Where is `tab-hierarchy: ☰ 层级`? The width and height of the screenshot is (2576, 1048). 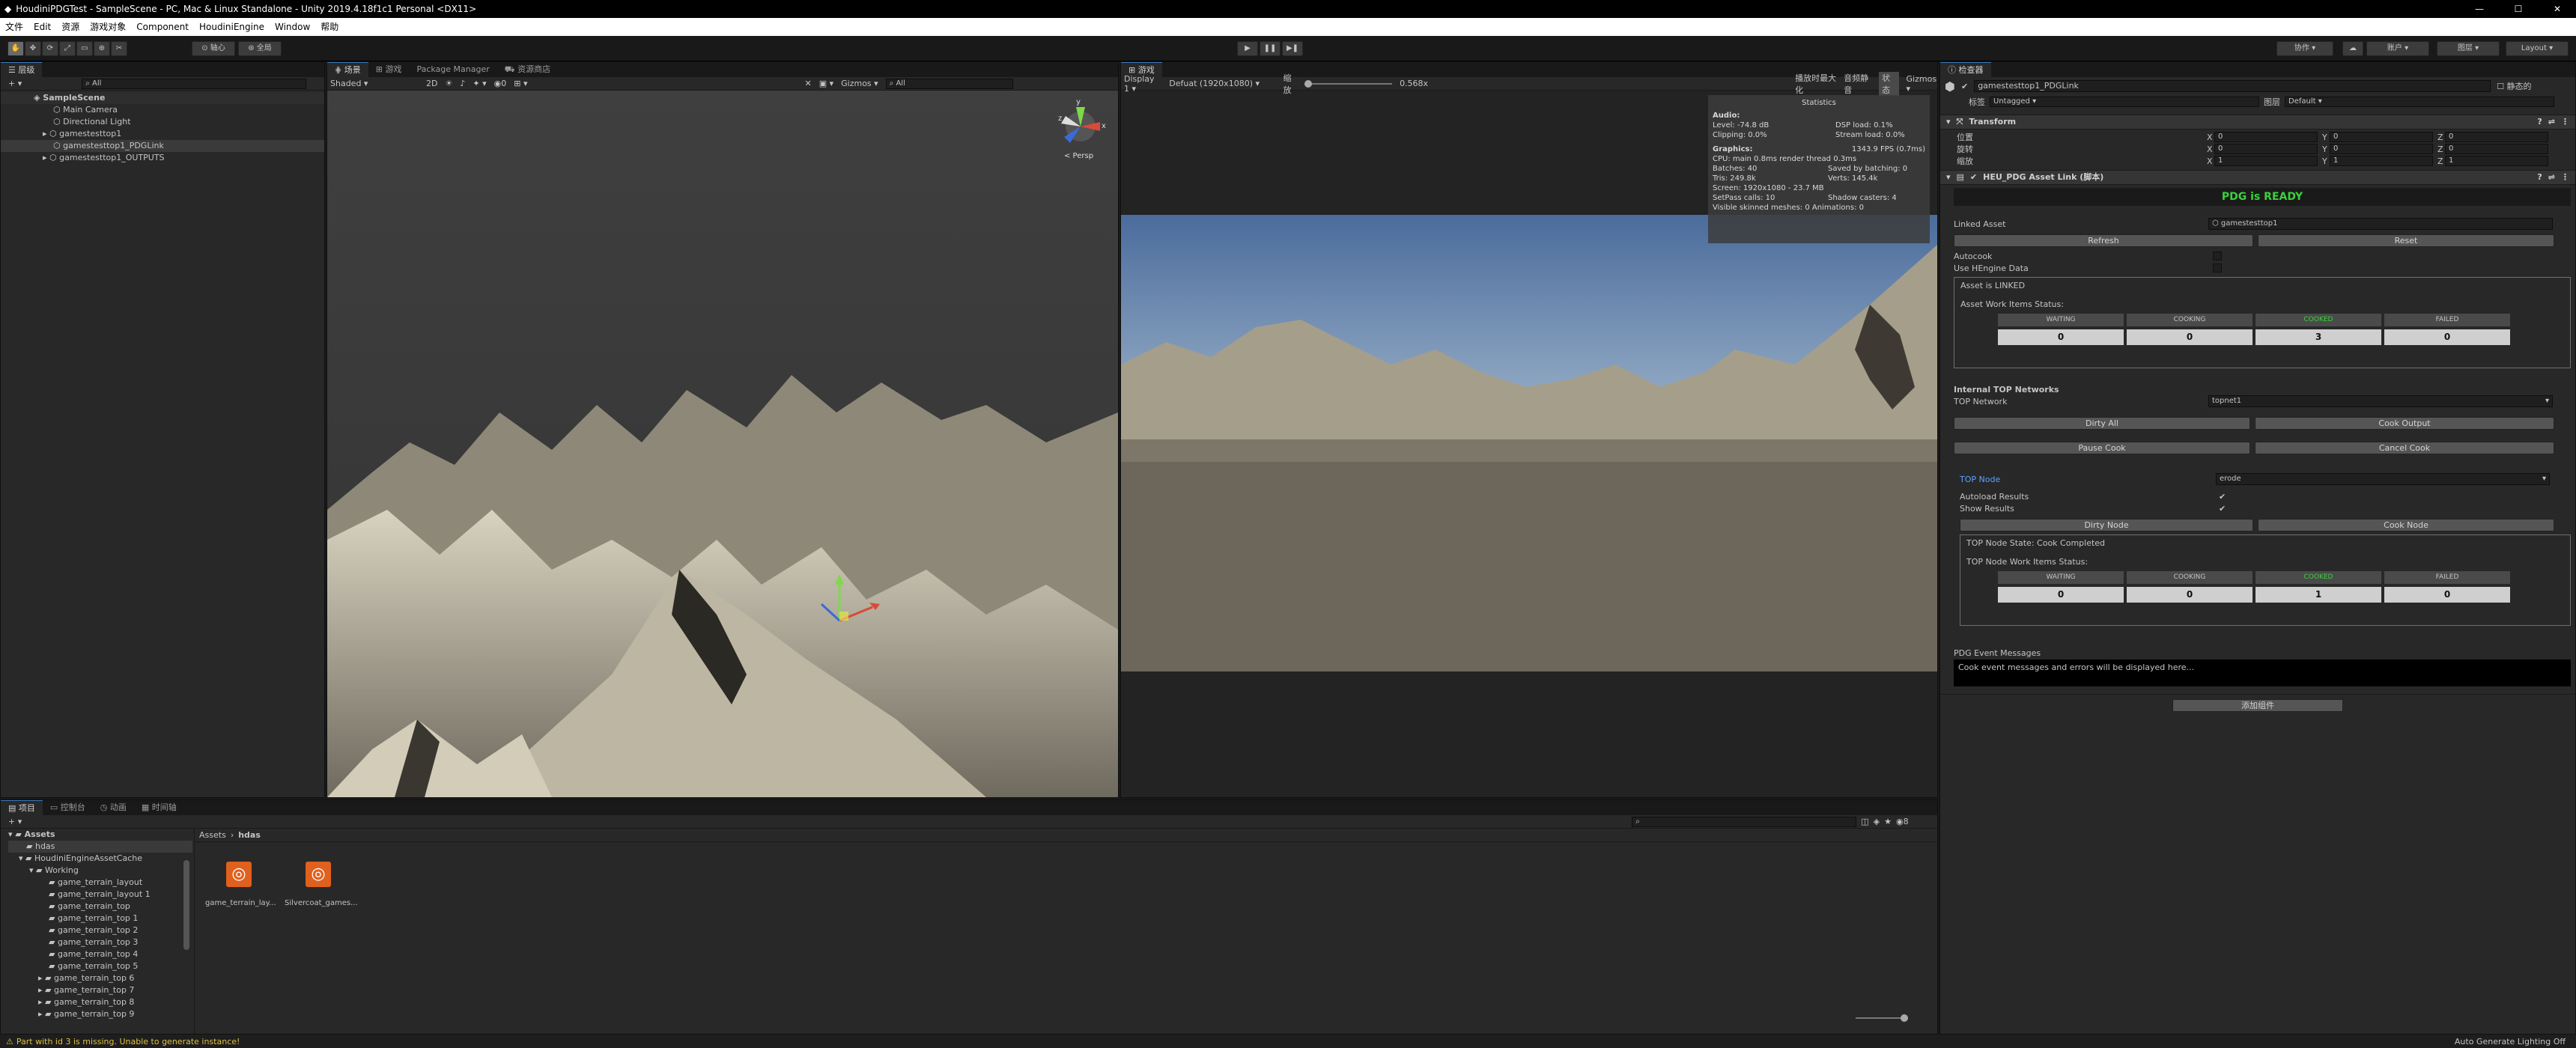 tab-hierarchy: ☰ 层级 is located at coordinates (22, 69).